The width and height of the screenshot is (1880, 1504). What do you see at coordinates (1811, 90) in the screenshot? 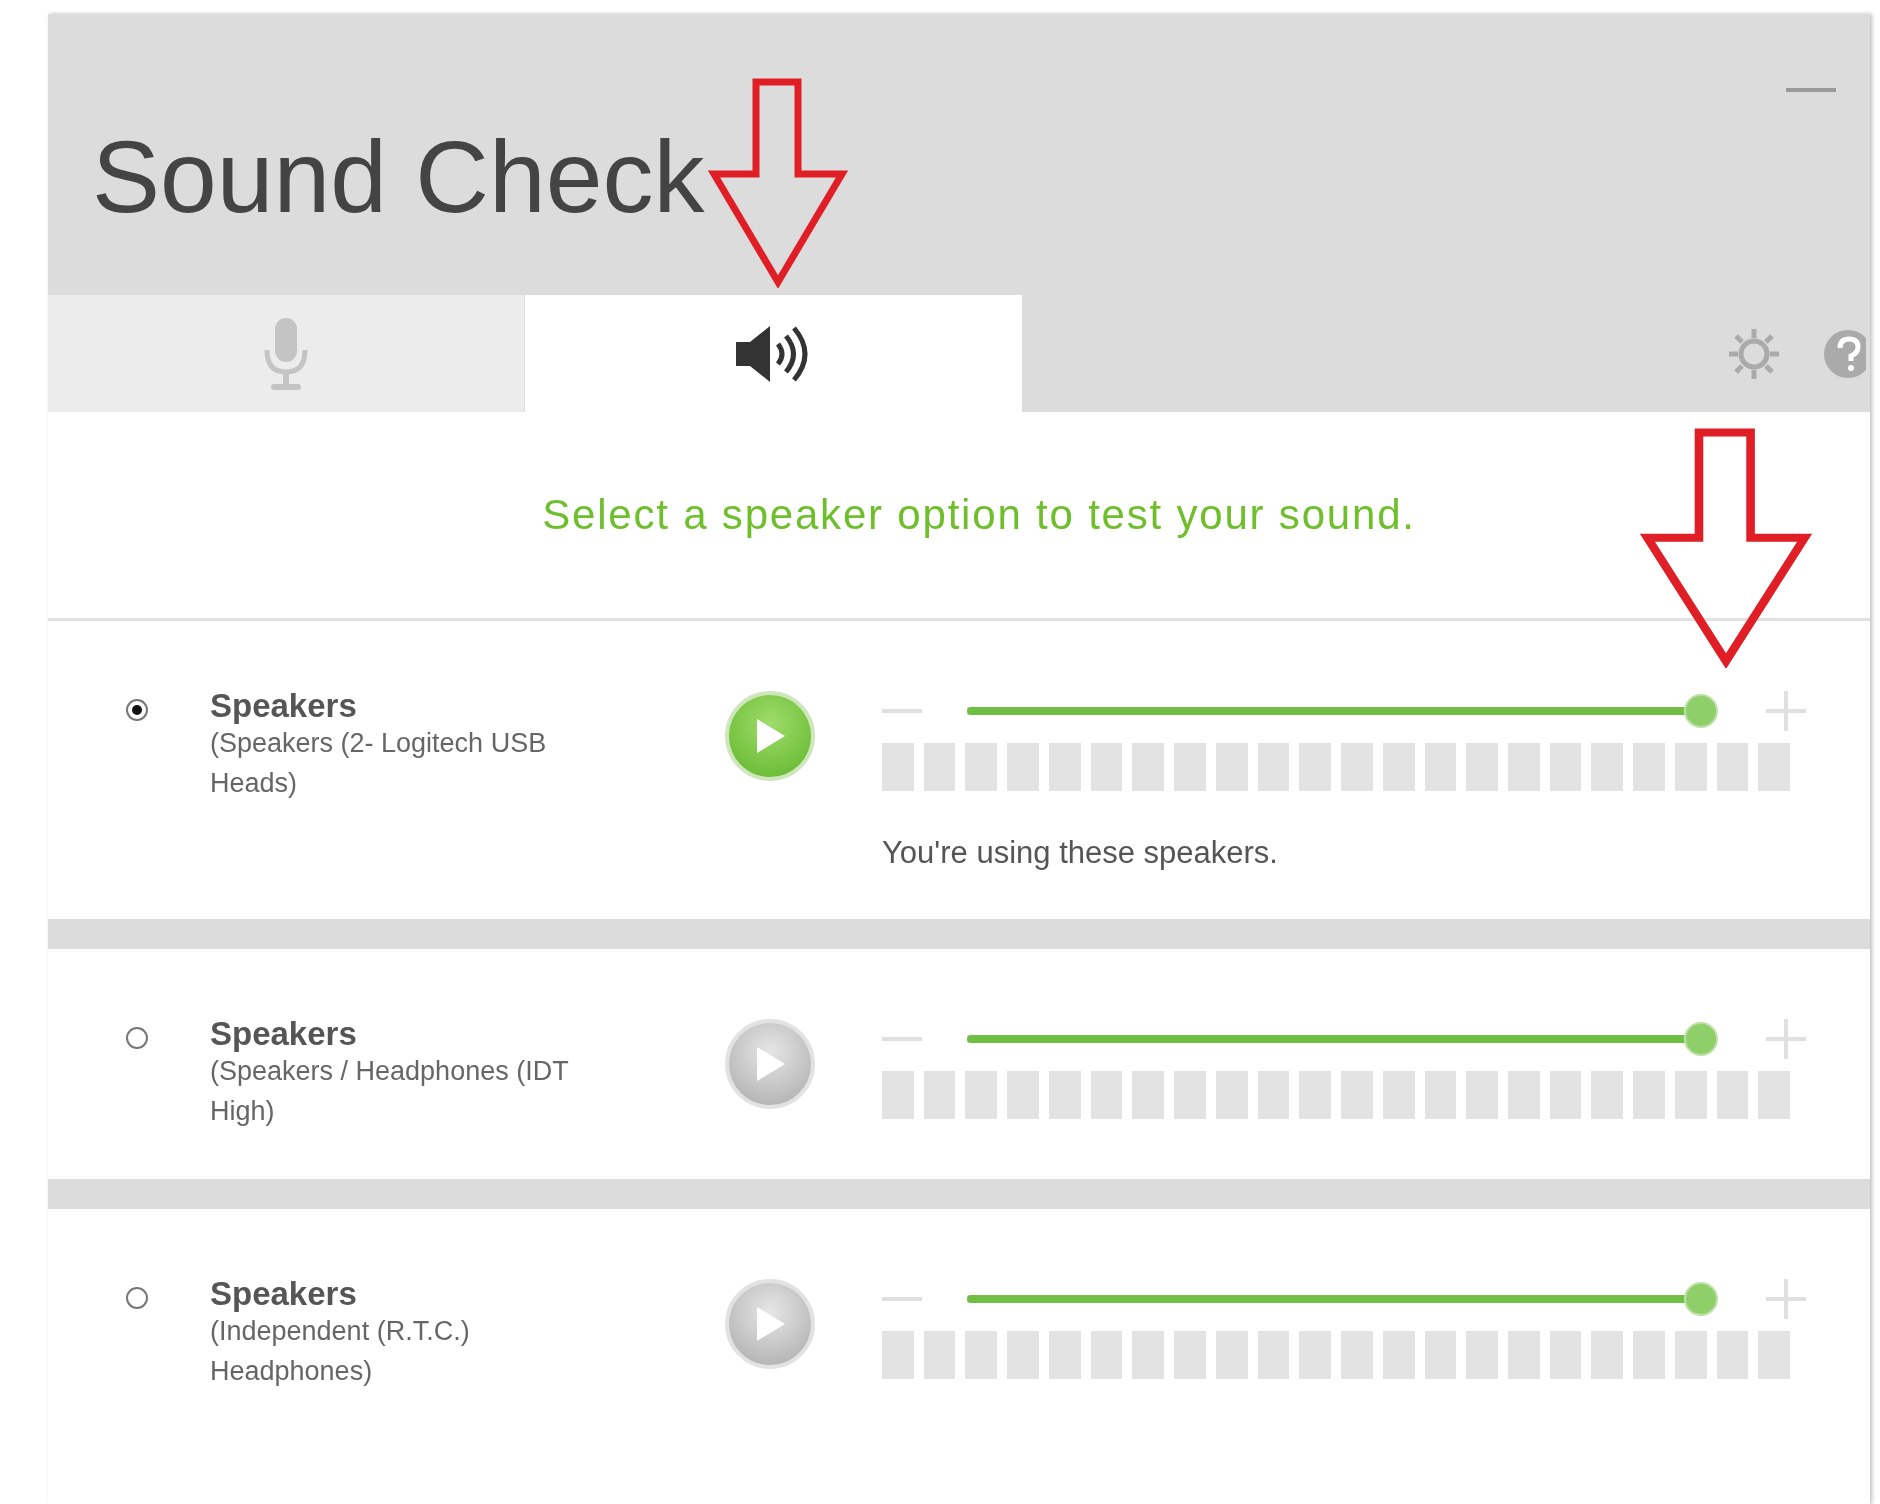
I see `minimize-button` at bounding box center [1811, 90].